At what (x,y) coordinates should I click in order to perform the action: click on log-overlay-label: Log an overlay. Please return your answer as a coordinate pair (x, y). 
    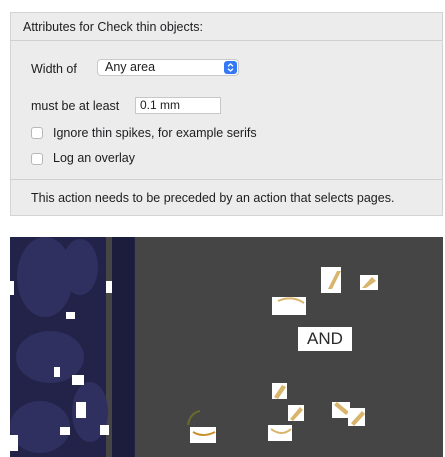
    Looking at the image, I should click on (94, 158).